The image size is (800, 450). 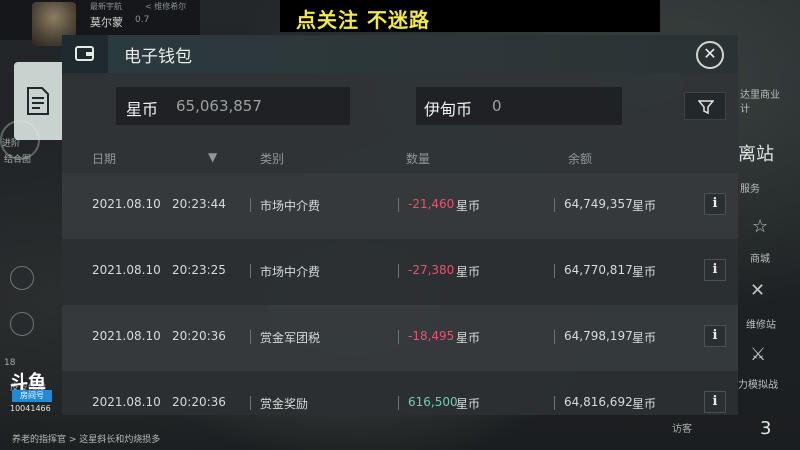 What do you see at coordinates (760, 95) in the screenshot?
I see `right-text-1: 达里商业` at bounding box center [760, 95].